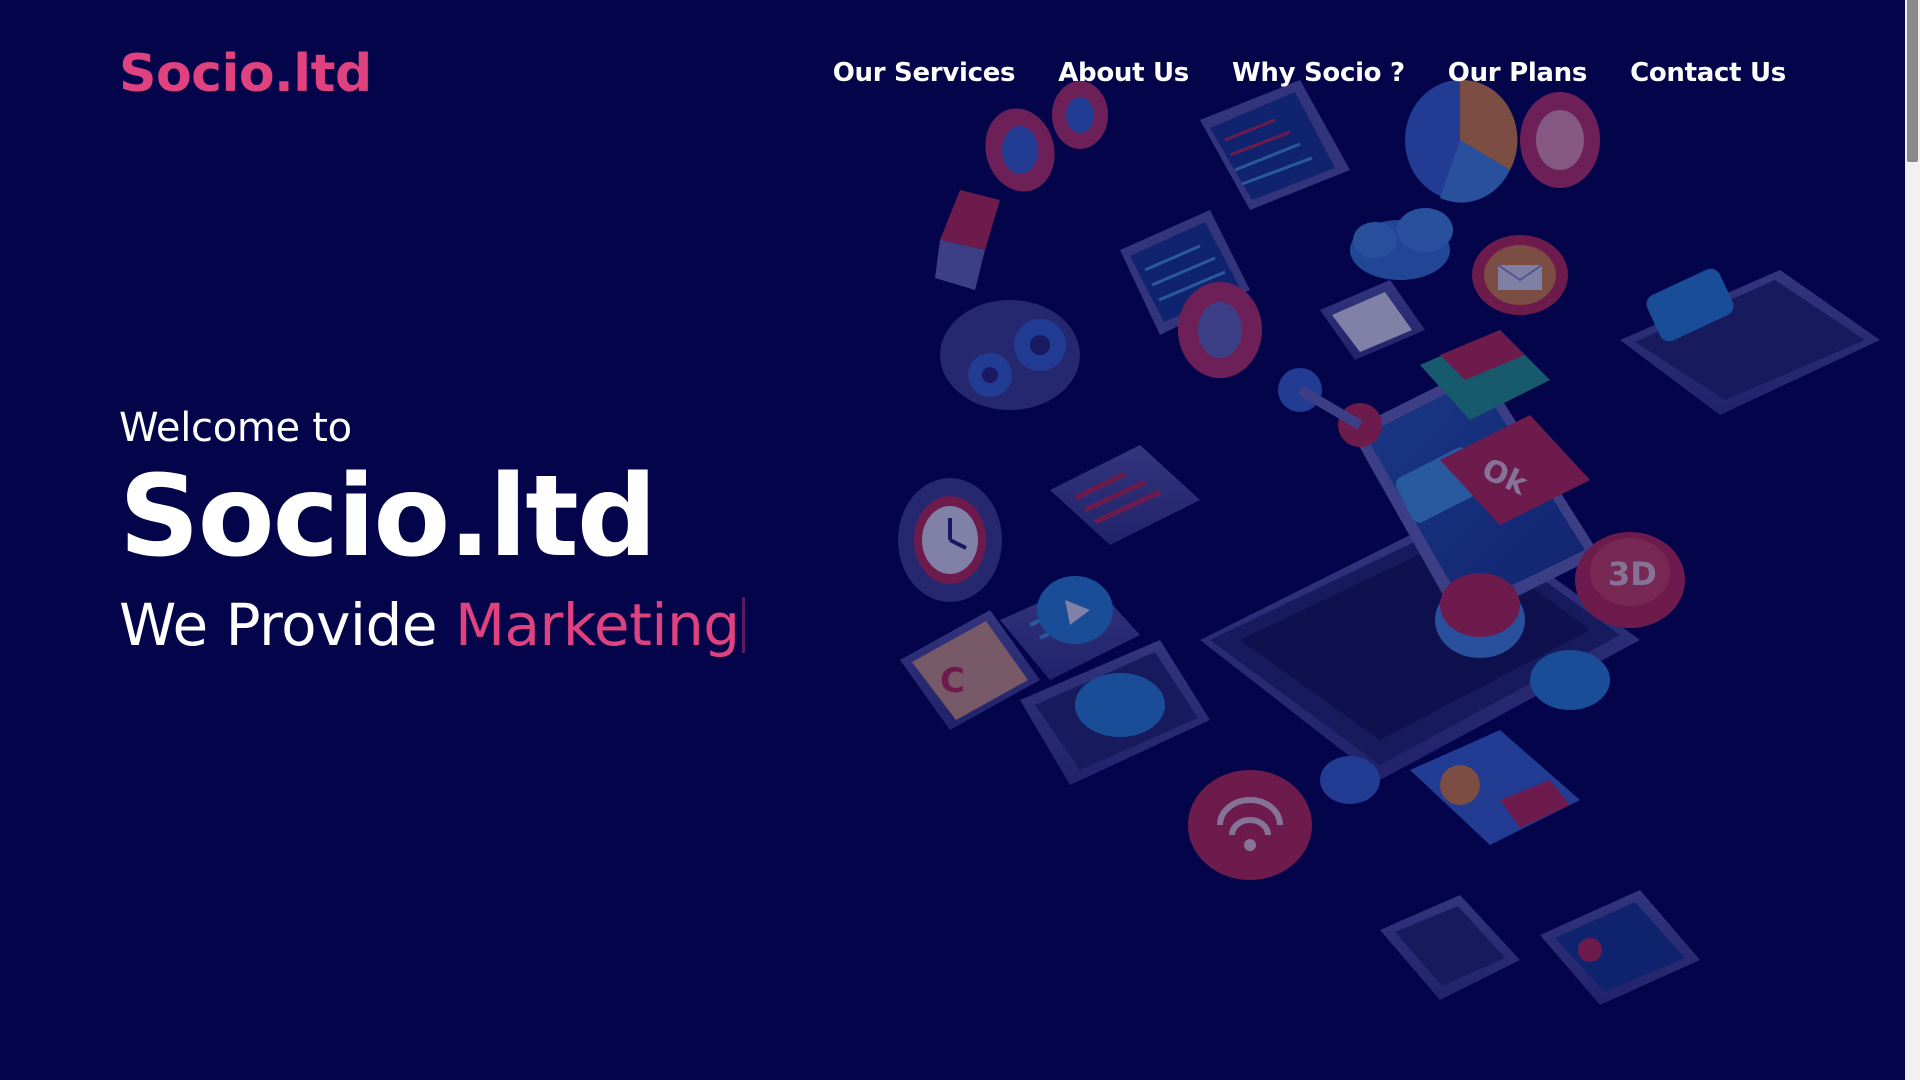  What do you see at coordinates (1632, 574) in the screenshot?
I see `3d-badge-text: 3D` at bounding box center [1632, 574].